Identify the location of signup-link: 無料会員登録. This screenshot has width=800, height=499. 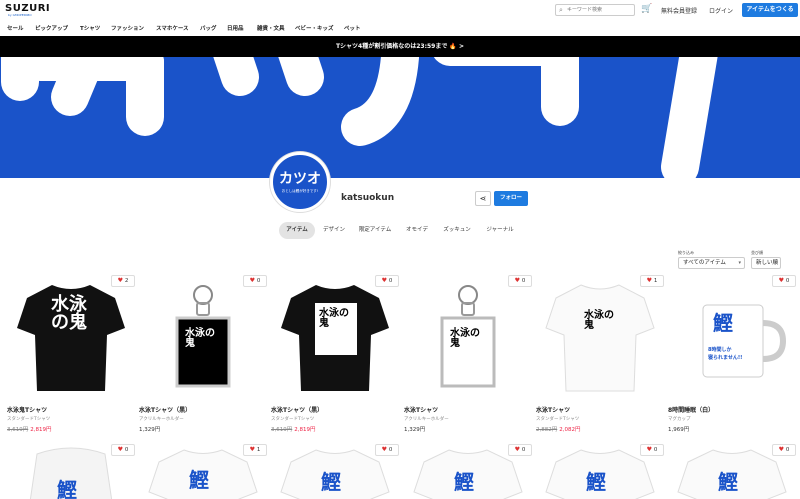
(679, 10).